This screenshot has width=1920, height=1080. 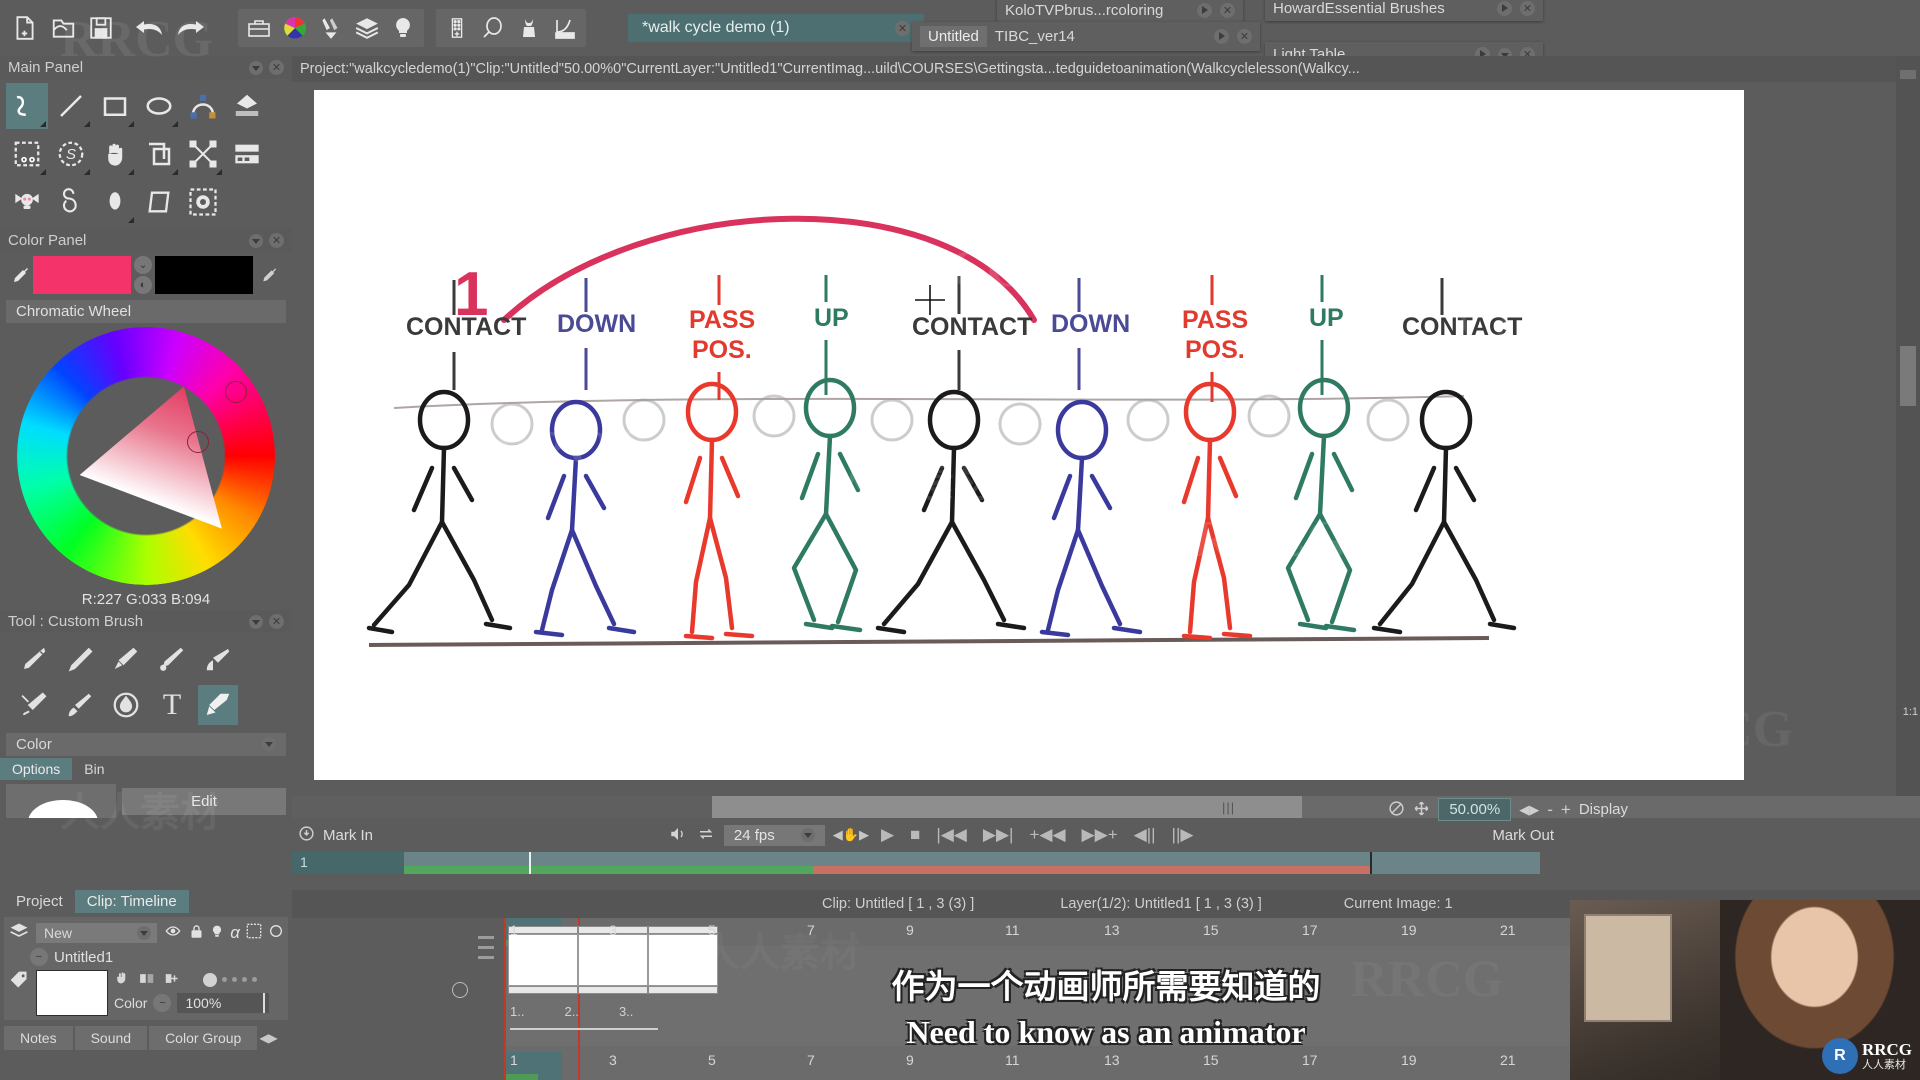 What do you see at coordinates (254, 932) in the screenshot?
I see `stencil-icon` at bounding box center [254, 932].